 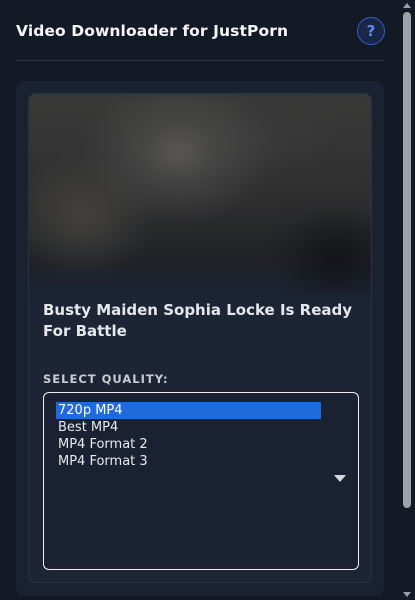 What do you see at coordinates (188, 427) in the screenshot?
I see `quality-option: Best MP4` at bounding box center [188, 427].